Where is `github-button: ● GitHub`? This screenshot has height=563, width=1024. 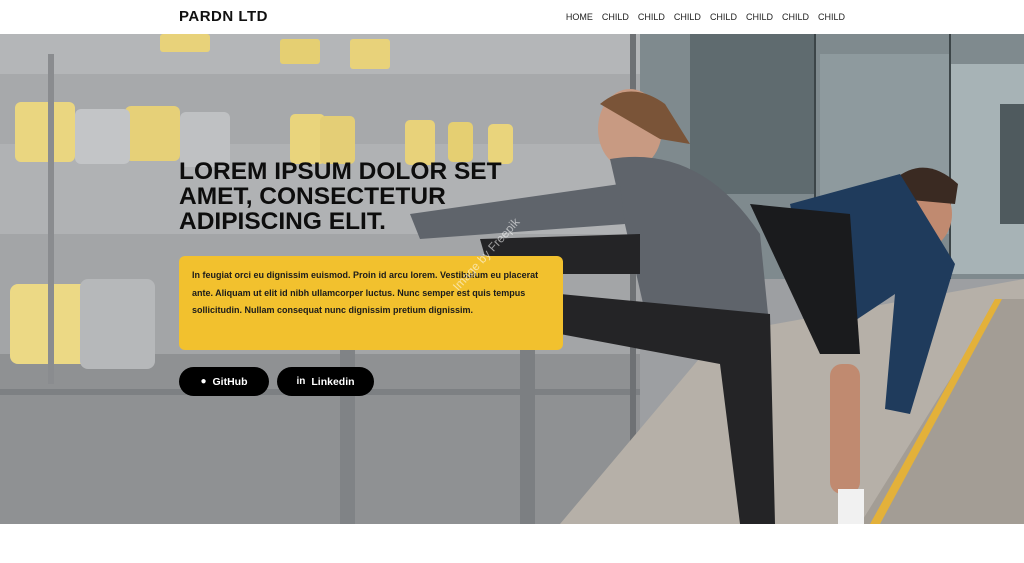 github-button: ● GitHub is located at coordinates (224, 381).